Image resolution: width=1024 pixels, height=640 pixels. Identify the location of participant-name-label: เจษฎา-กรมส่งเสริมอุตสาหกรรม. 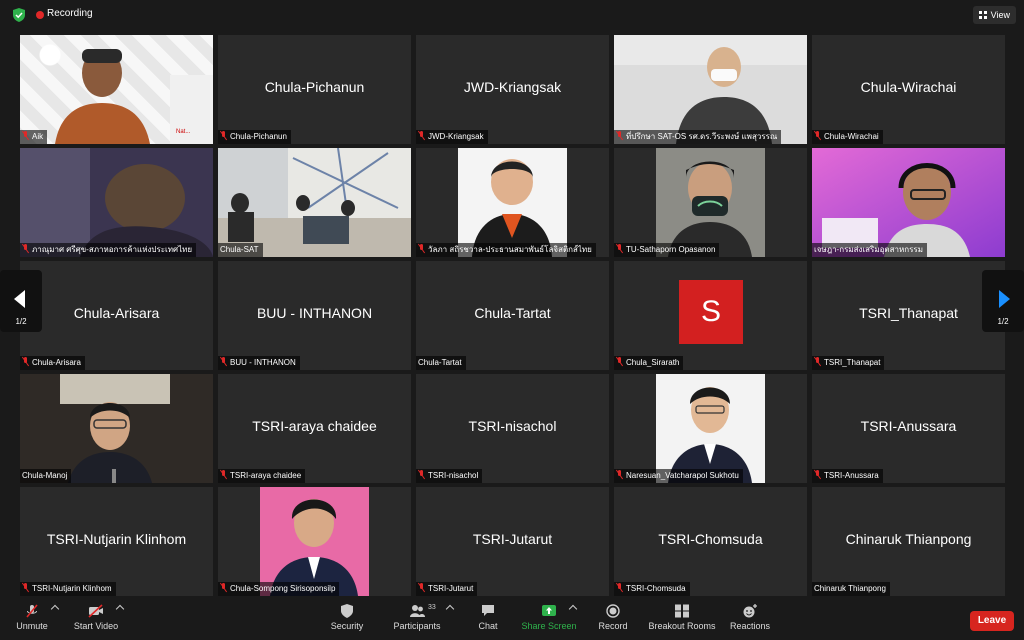
(869, 250).